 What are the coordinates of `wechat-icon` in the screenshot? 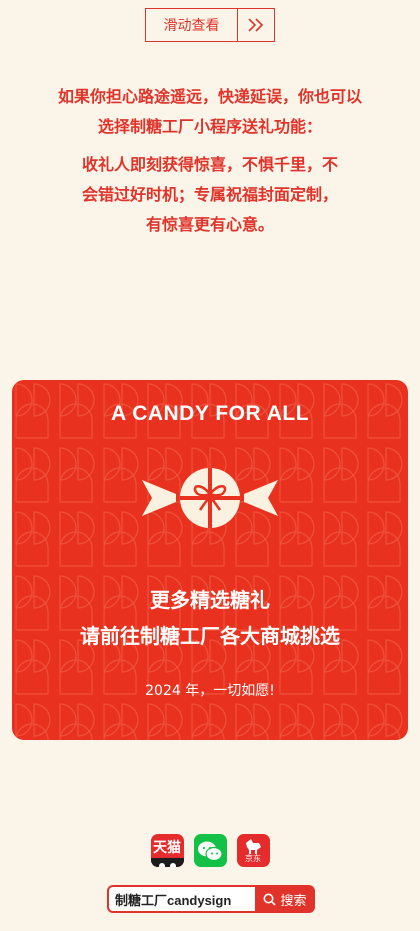 It's located at (210, 850).